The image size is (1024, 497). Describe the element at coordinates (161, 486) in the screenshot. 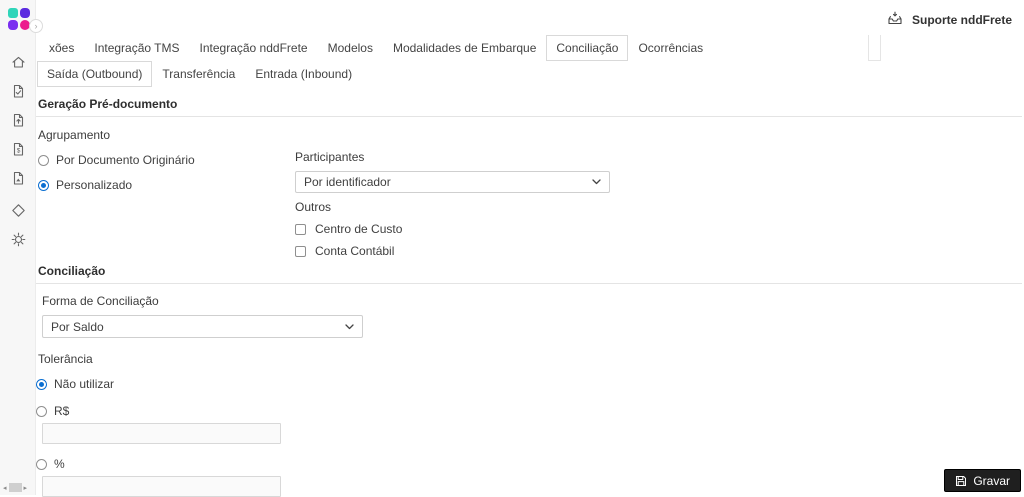

I see `tolerance-percent-input` at that location.